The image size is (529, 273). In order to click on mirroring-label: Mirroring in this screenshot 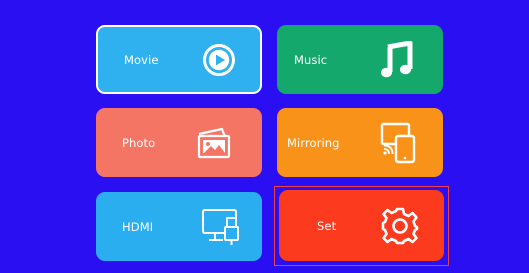, I will do `click(313, 142)`.